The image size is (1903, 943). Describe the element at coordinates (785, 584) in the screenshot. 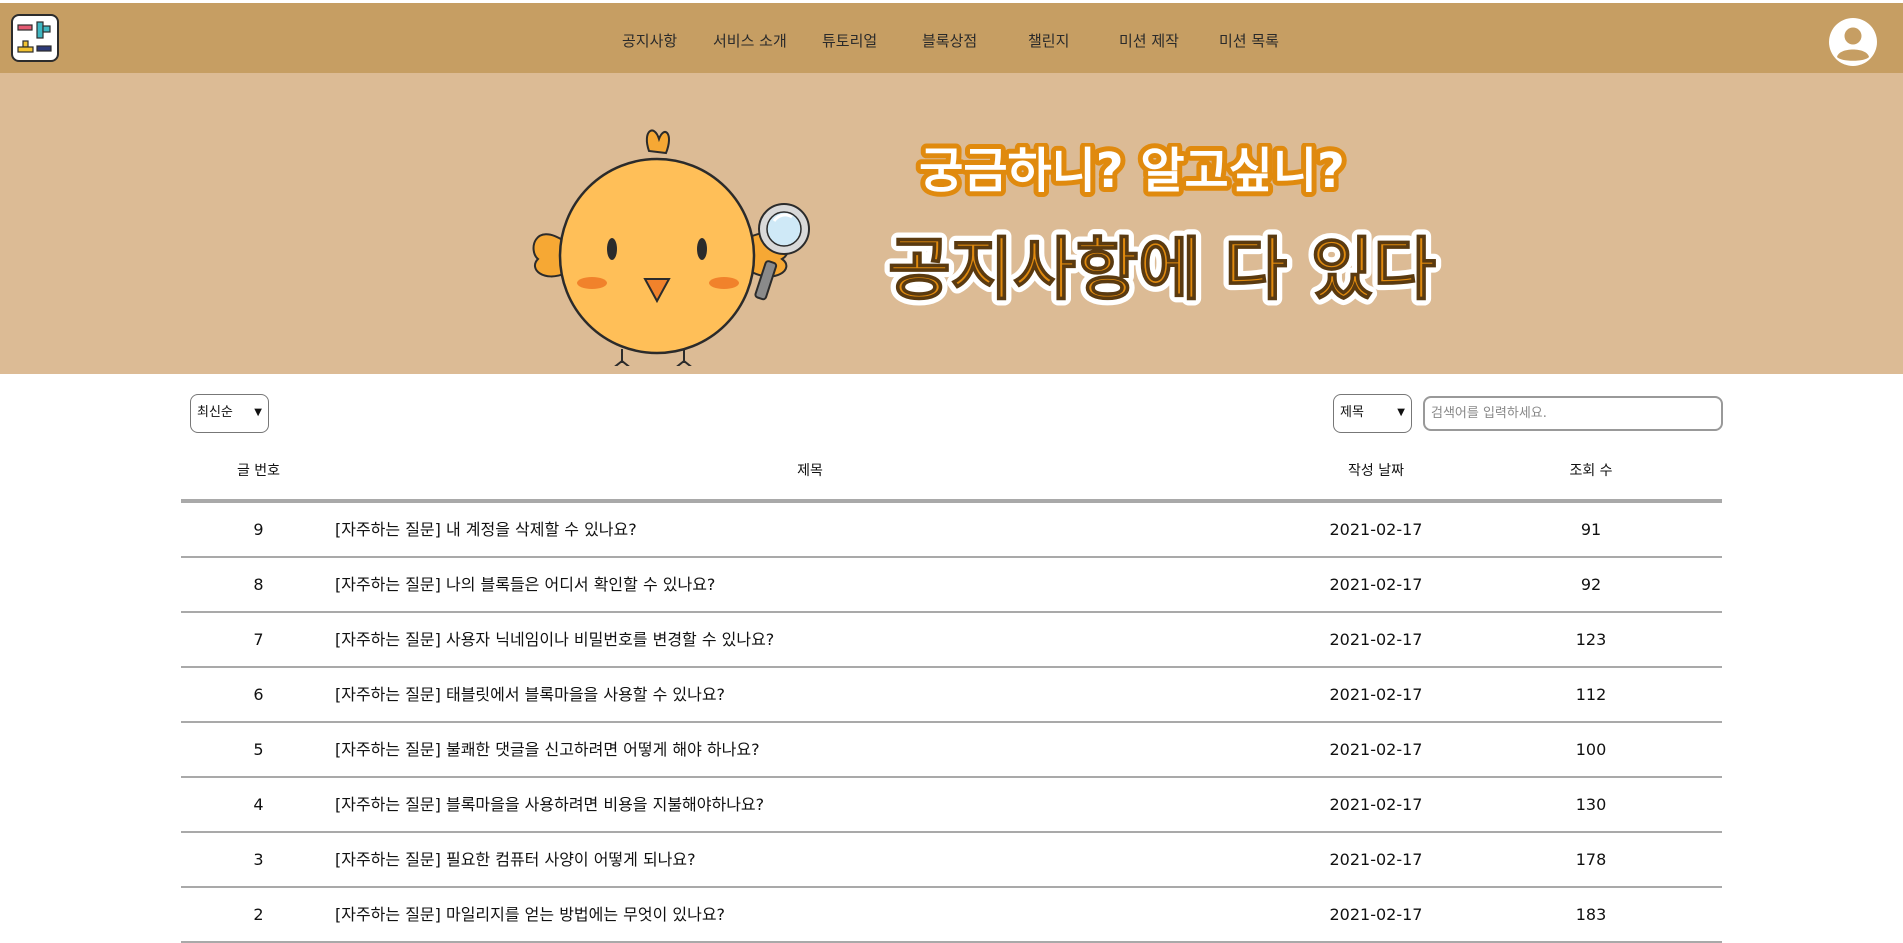

I see `row-title-link: [자주하는 질문] 나의 블록들은 어디서 확인할 수 있나요?` at that location.